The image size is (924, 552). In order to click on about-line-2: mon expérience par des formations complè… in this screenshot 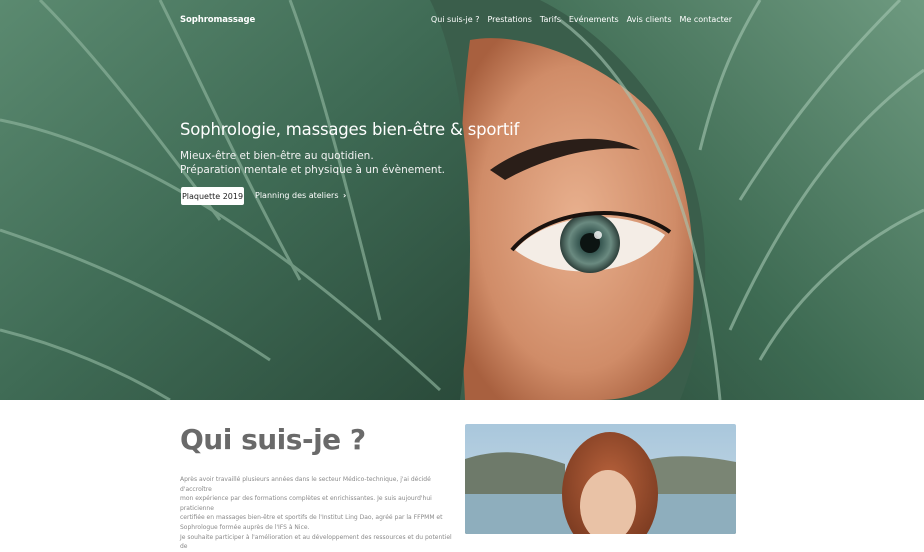, I will do `click(306, 503)`.